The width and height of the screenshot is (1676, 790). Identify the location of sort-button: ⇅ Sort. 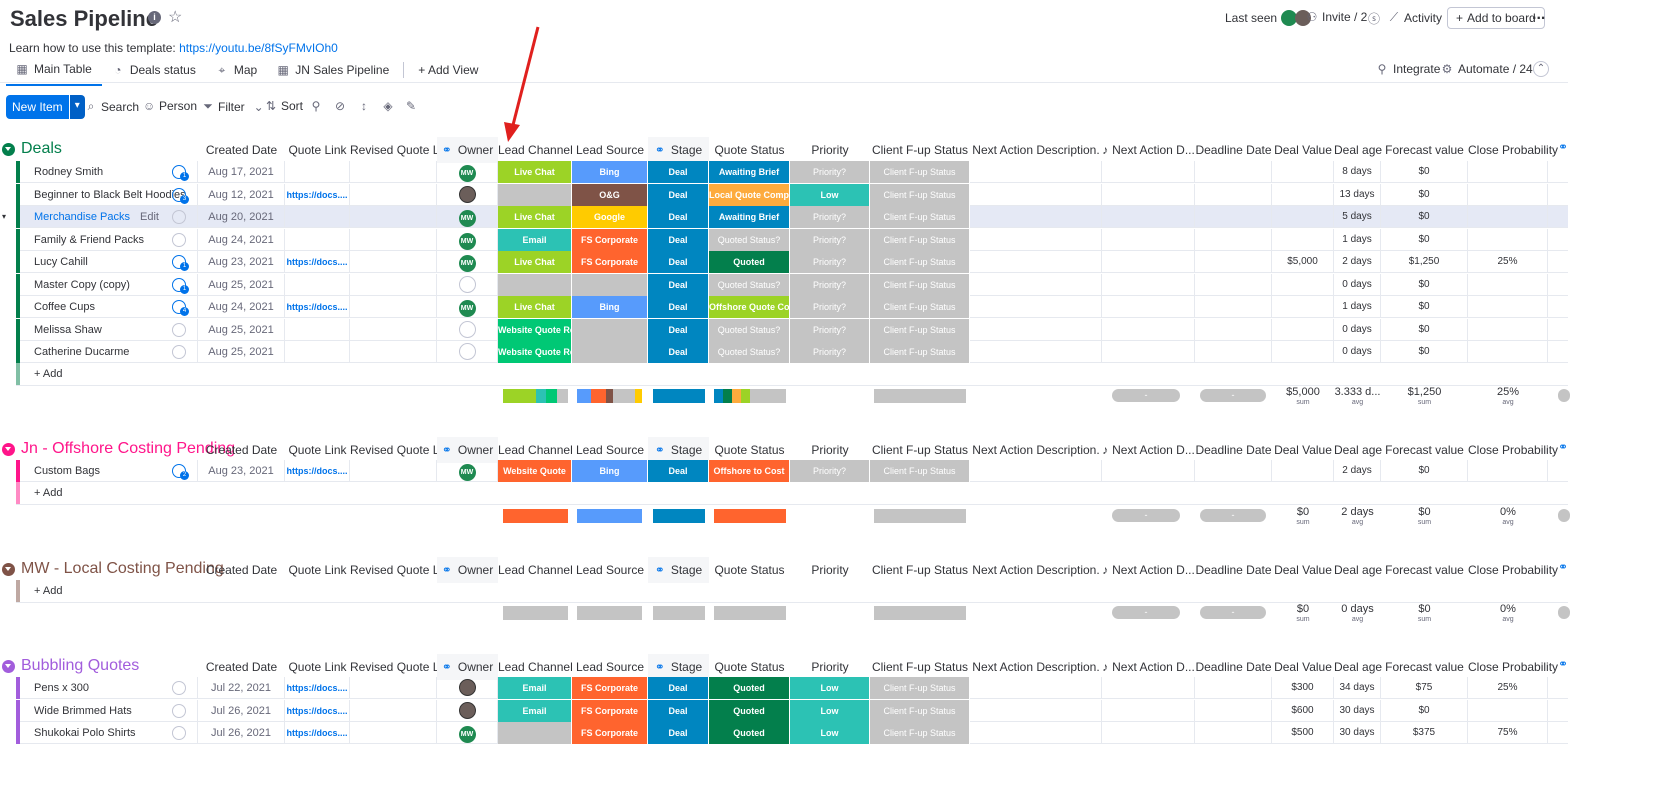
(284, 106).